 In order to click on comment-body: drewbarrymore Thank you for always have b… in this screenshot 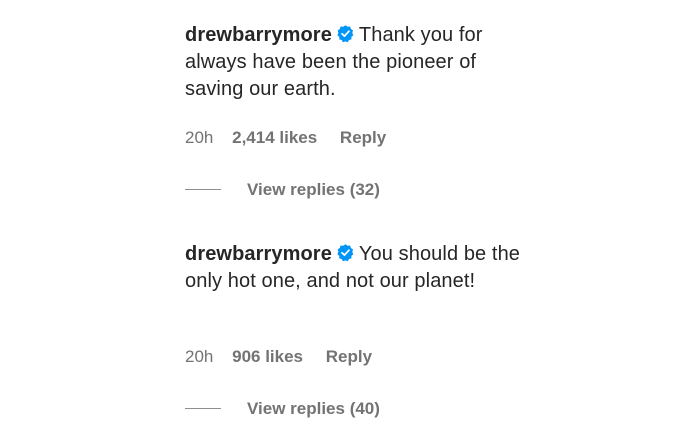, I will do `click(355, 62)`.